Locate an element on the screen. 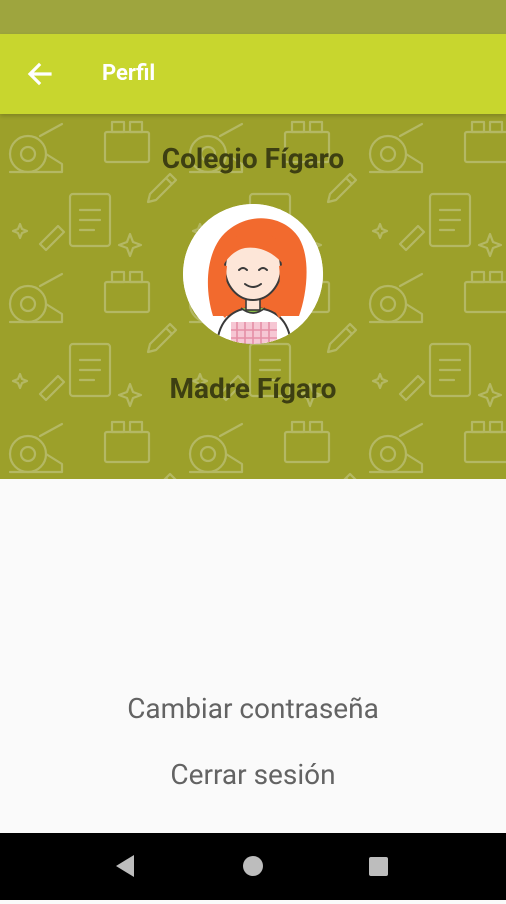  nav-home-button is located at coordinates (253, 866).